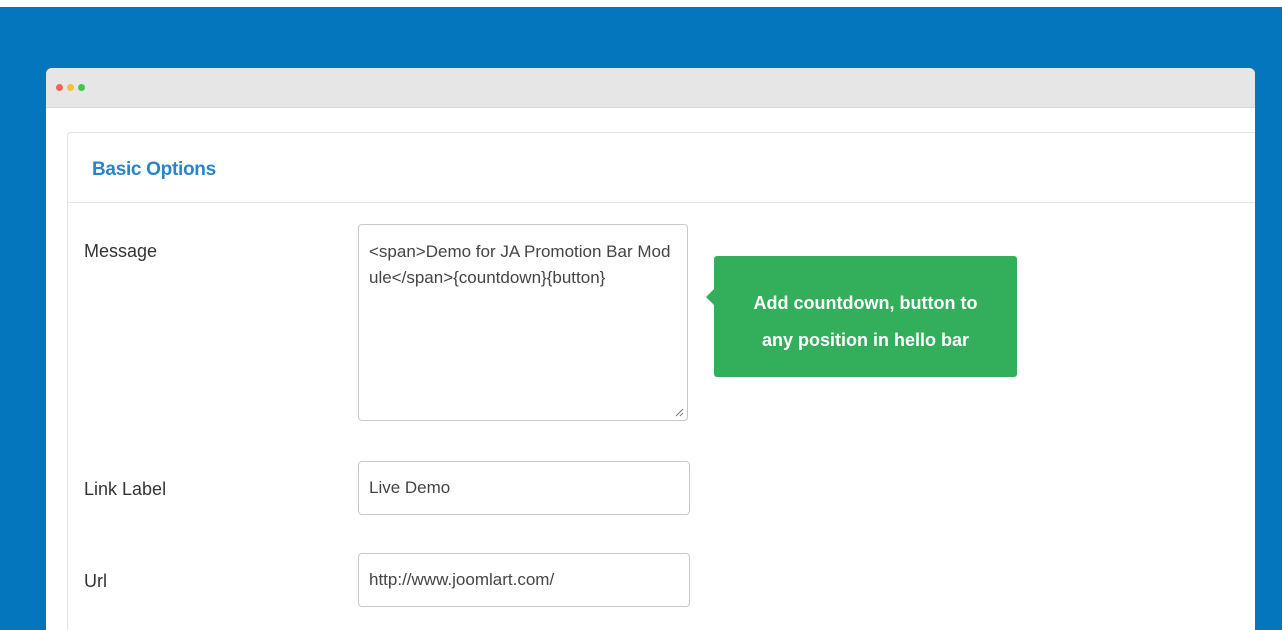 Image resolution: width=1282 pixels, height=630 pixels. I want to click on link-label-label: Link Label, so click(125, 489).